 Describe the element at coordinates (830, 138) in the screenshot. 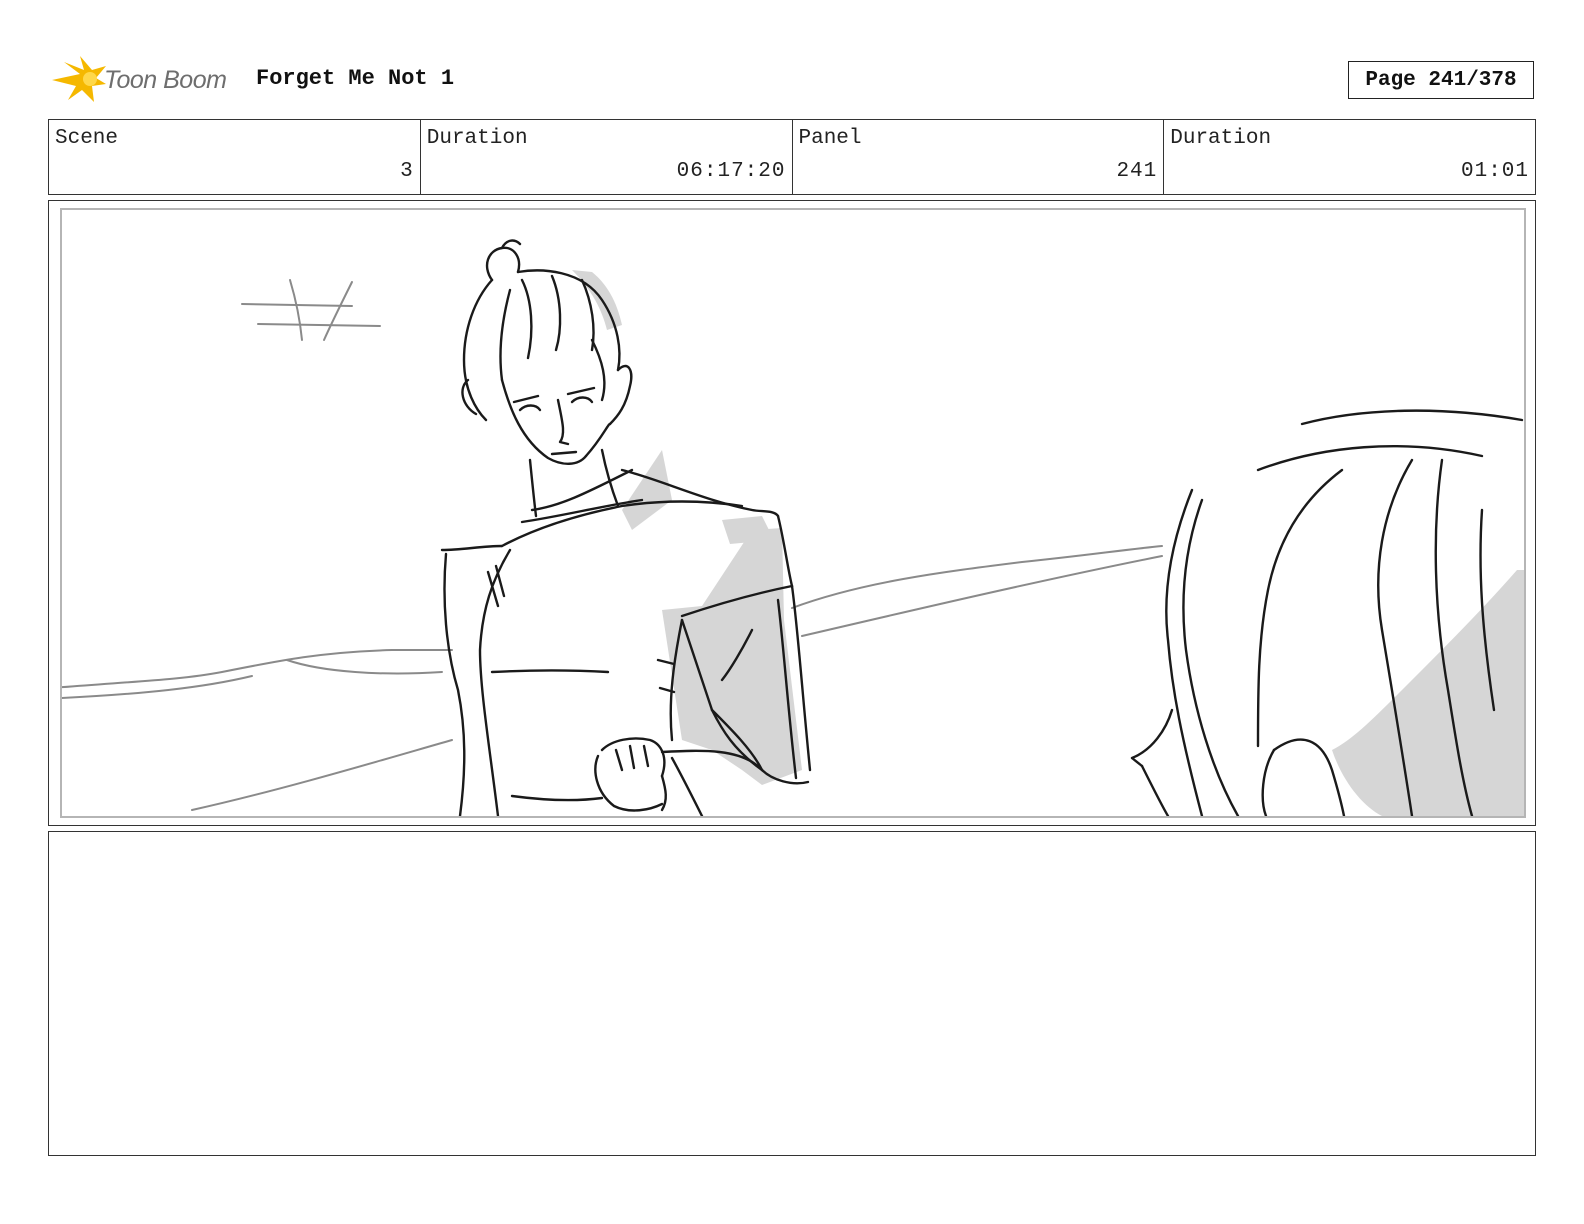

I see `panel-label: Panel` at that location.